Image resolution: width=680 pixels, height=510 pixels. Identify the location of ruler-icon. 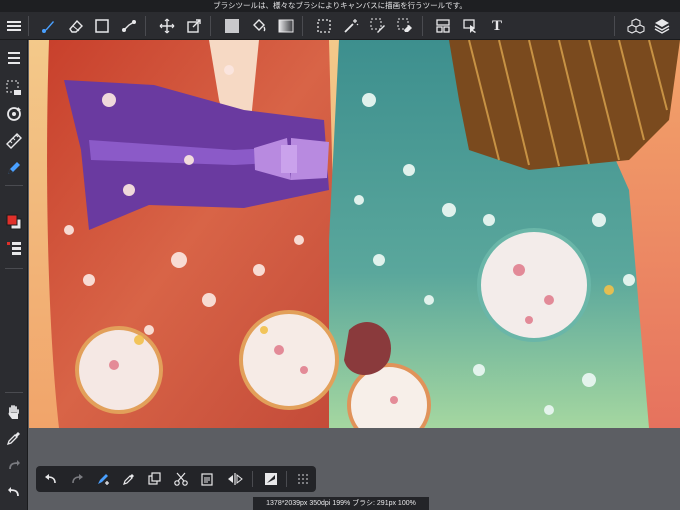
(14, 141).